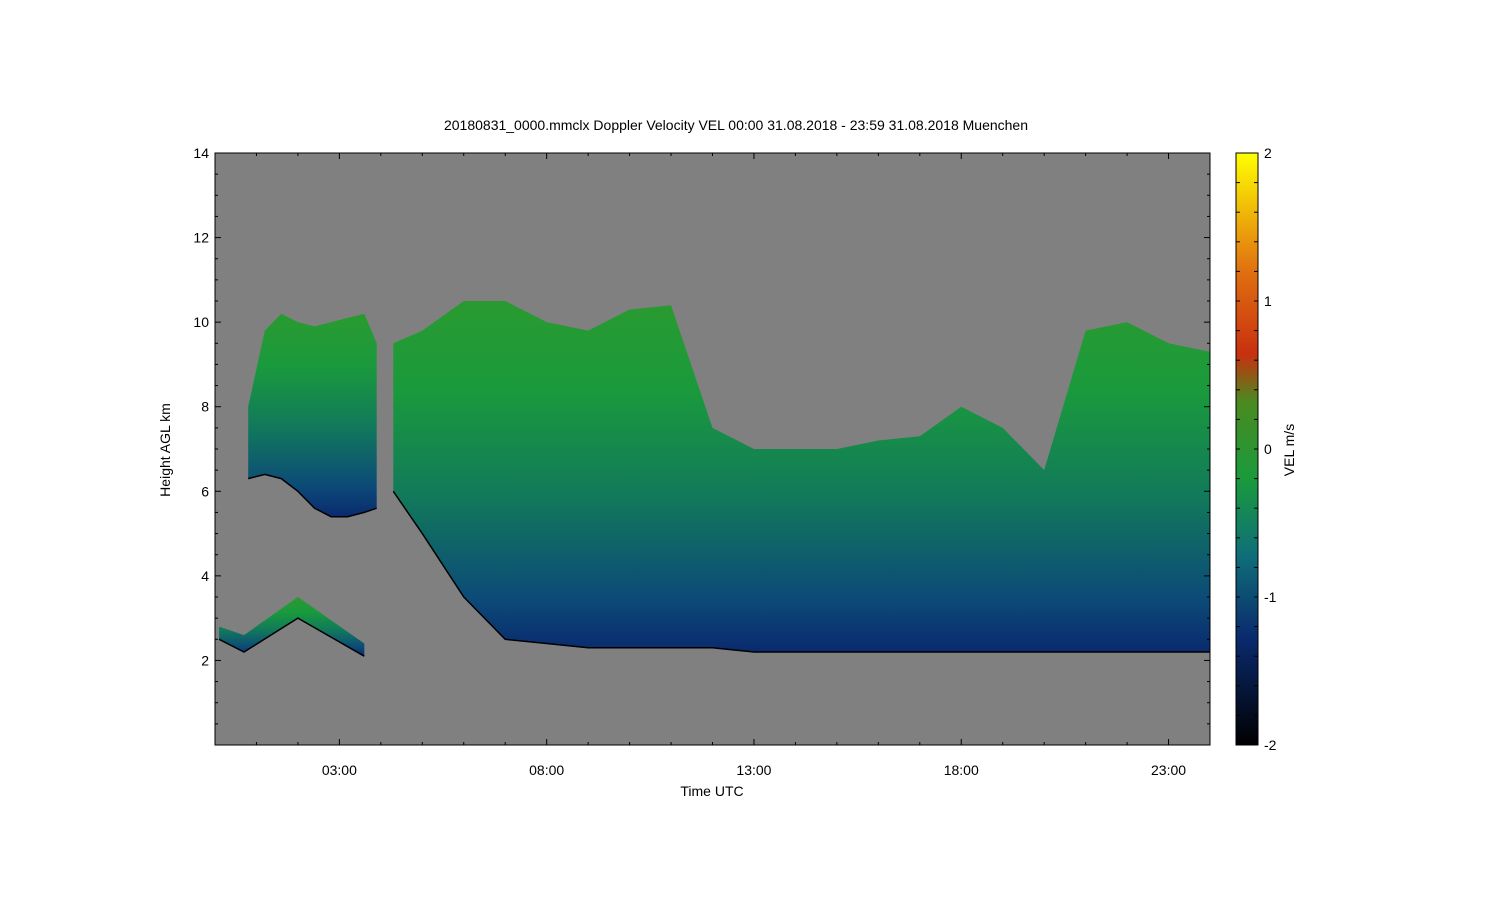 This screenshot has height=900, width=1500. Describe the element at coordinates (753, 770) in the screenshot. I see `x-tick-label: 13:00` at that location.